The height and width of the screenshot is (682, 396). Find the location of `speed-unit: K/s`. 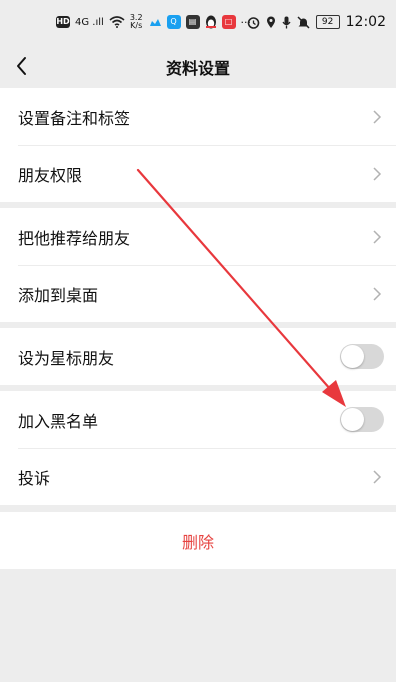

speed-unit: K/s is located at coordinates (136, 25).